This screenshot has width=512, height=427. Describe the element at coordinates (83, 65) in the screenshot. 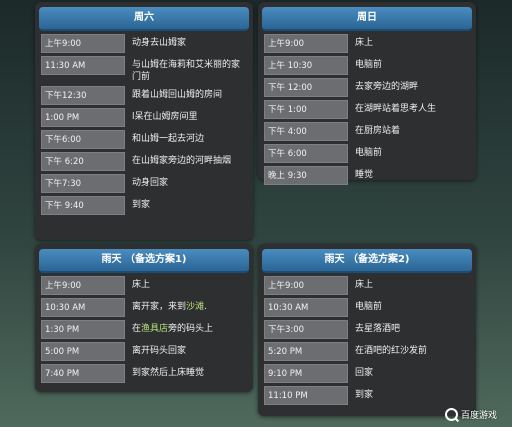

I see `time-cell: 11:30 AM` at that location.